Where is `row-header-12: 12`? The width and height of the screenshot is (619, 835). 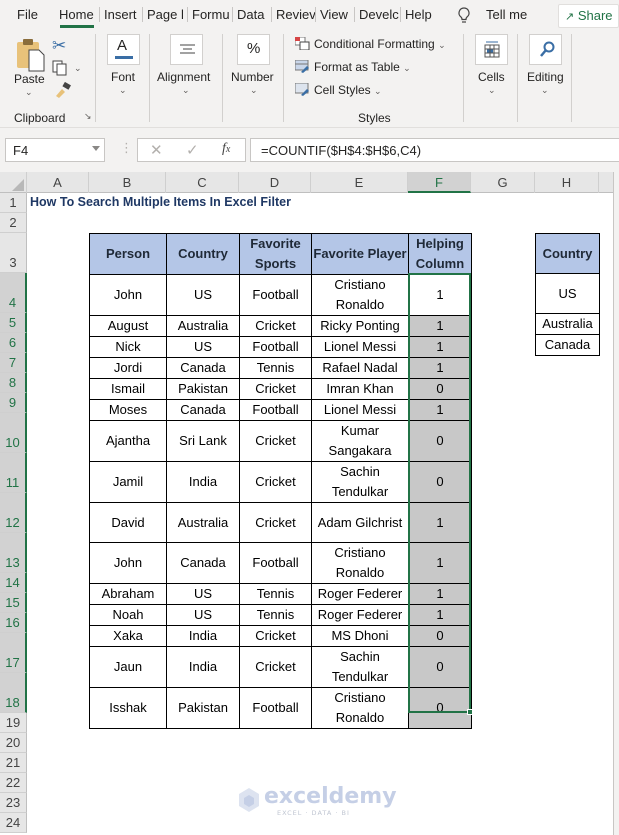
row-header-12: 12 is located at coordinates (13, 513).